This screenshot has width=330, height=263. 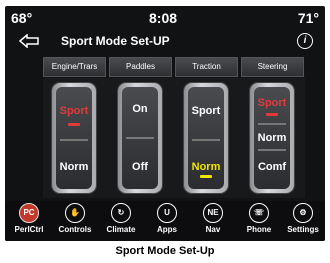 What do you see at coordinates (22, 18) in the screenshot?
I see `left-temperature: 68°` at bounding box center [22, 18].